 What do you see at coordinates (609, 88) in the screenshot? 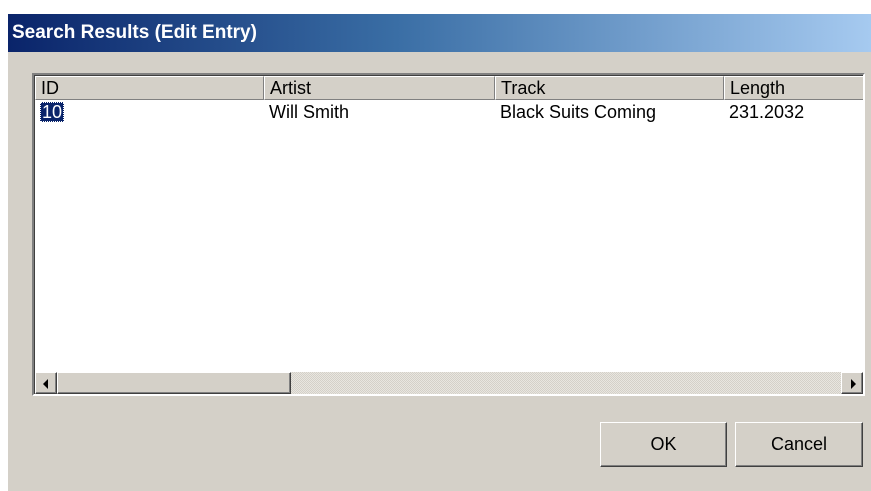
I see `column-header-track: Track` at bounding box center [609, 88].